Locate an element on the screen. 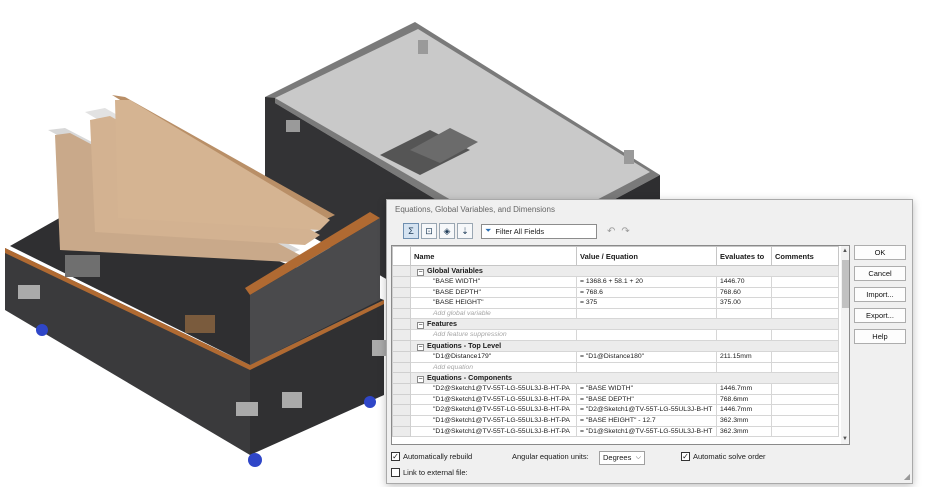 Image resolution: width=927 pixels, height=487 pixels. table-row: "BASE DEPTH" = 768.6 768.60 is located at coordinates (615, 292).